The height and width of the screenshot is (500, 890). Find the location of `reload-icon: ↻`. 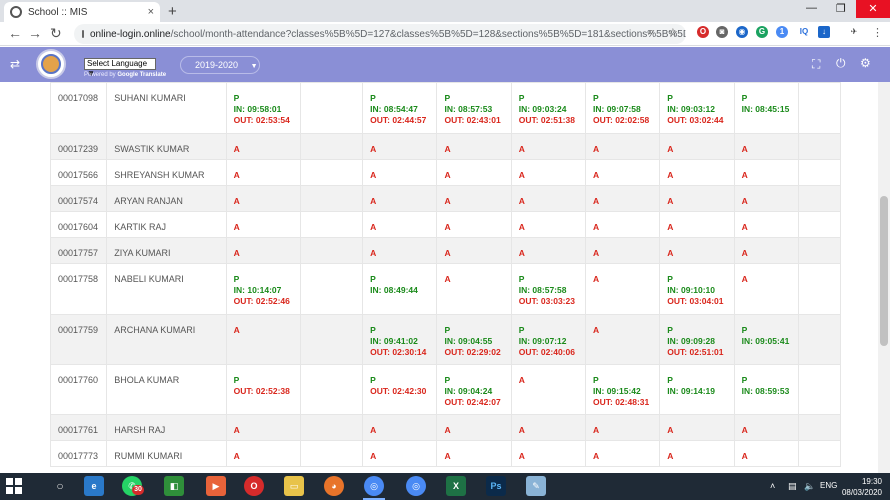

reload-icon: ↻ is located at coordinates (56, 33).